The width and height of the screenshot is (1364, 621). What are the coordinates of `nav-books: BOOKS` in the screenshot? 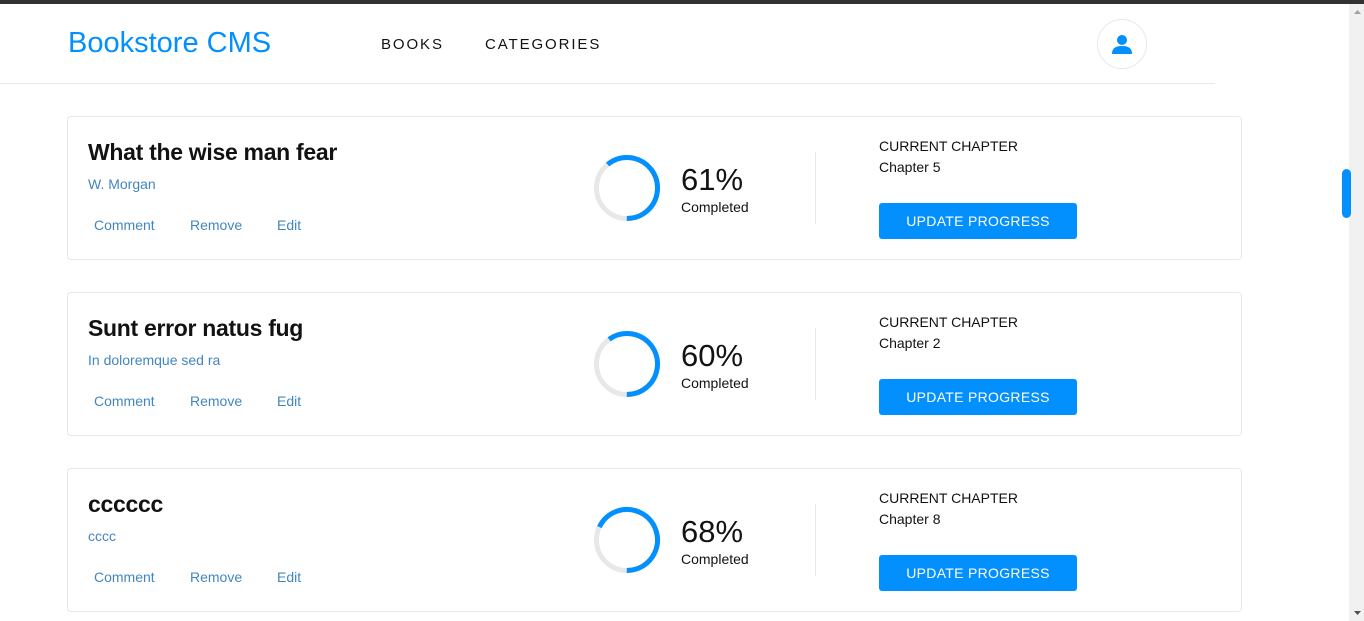 It's located at (412, 44).